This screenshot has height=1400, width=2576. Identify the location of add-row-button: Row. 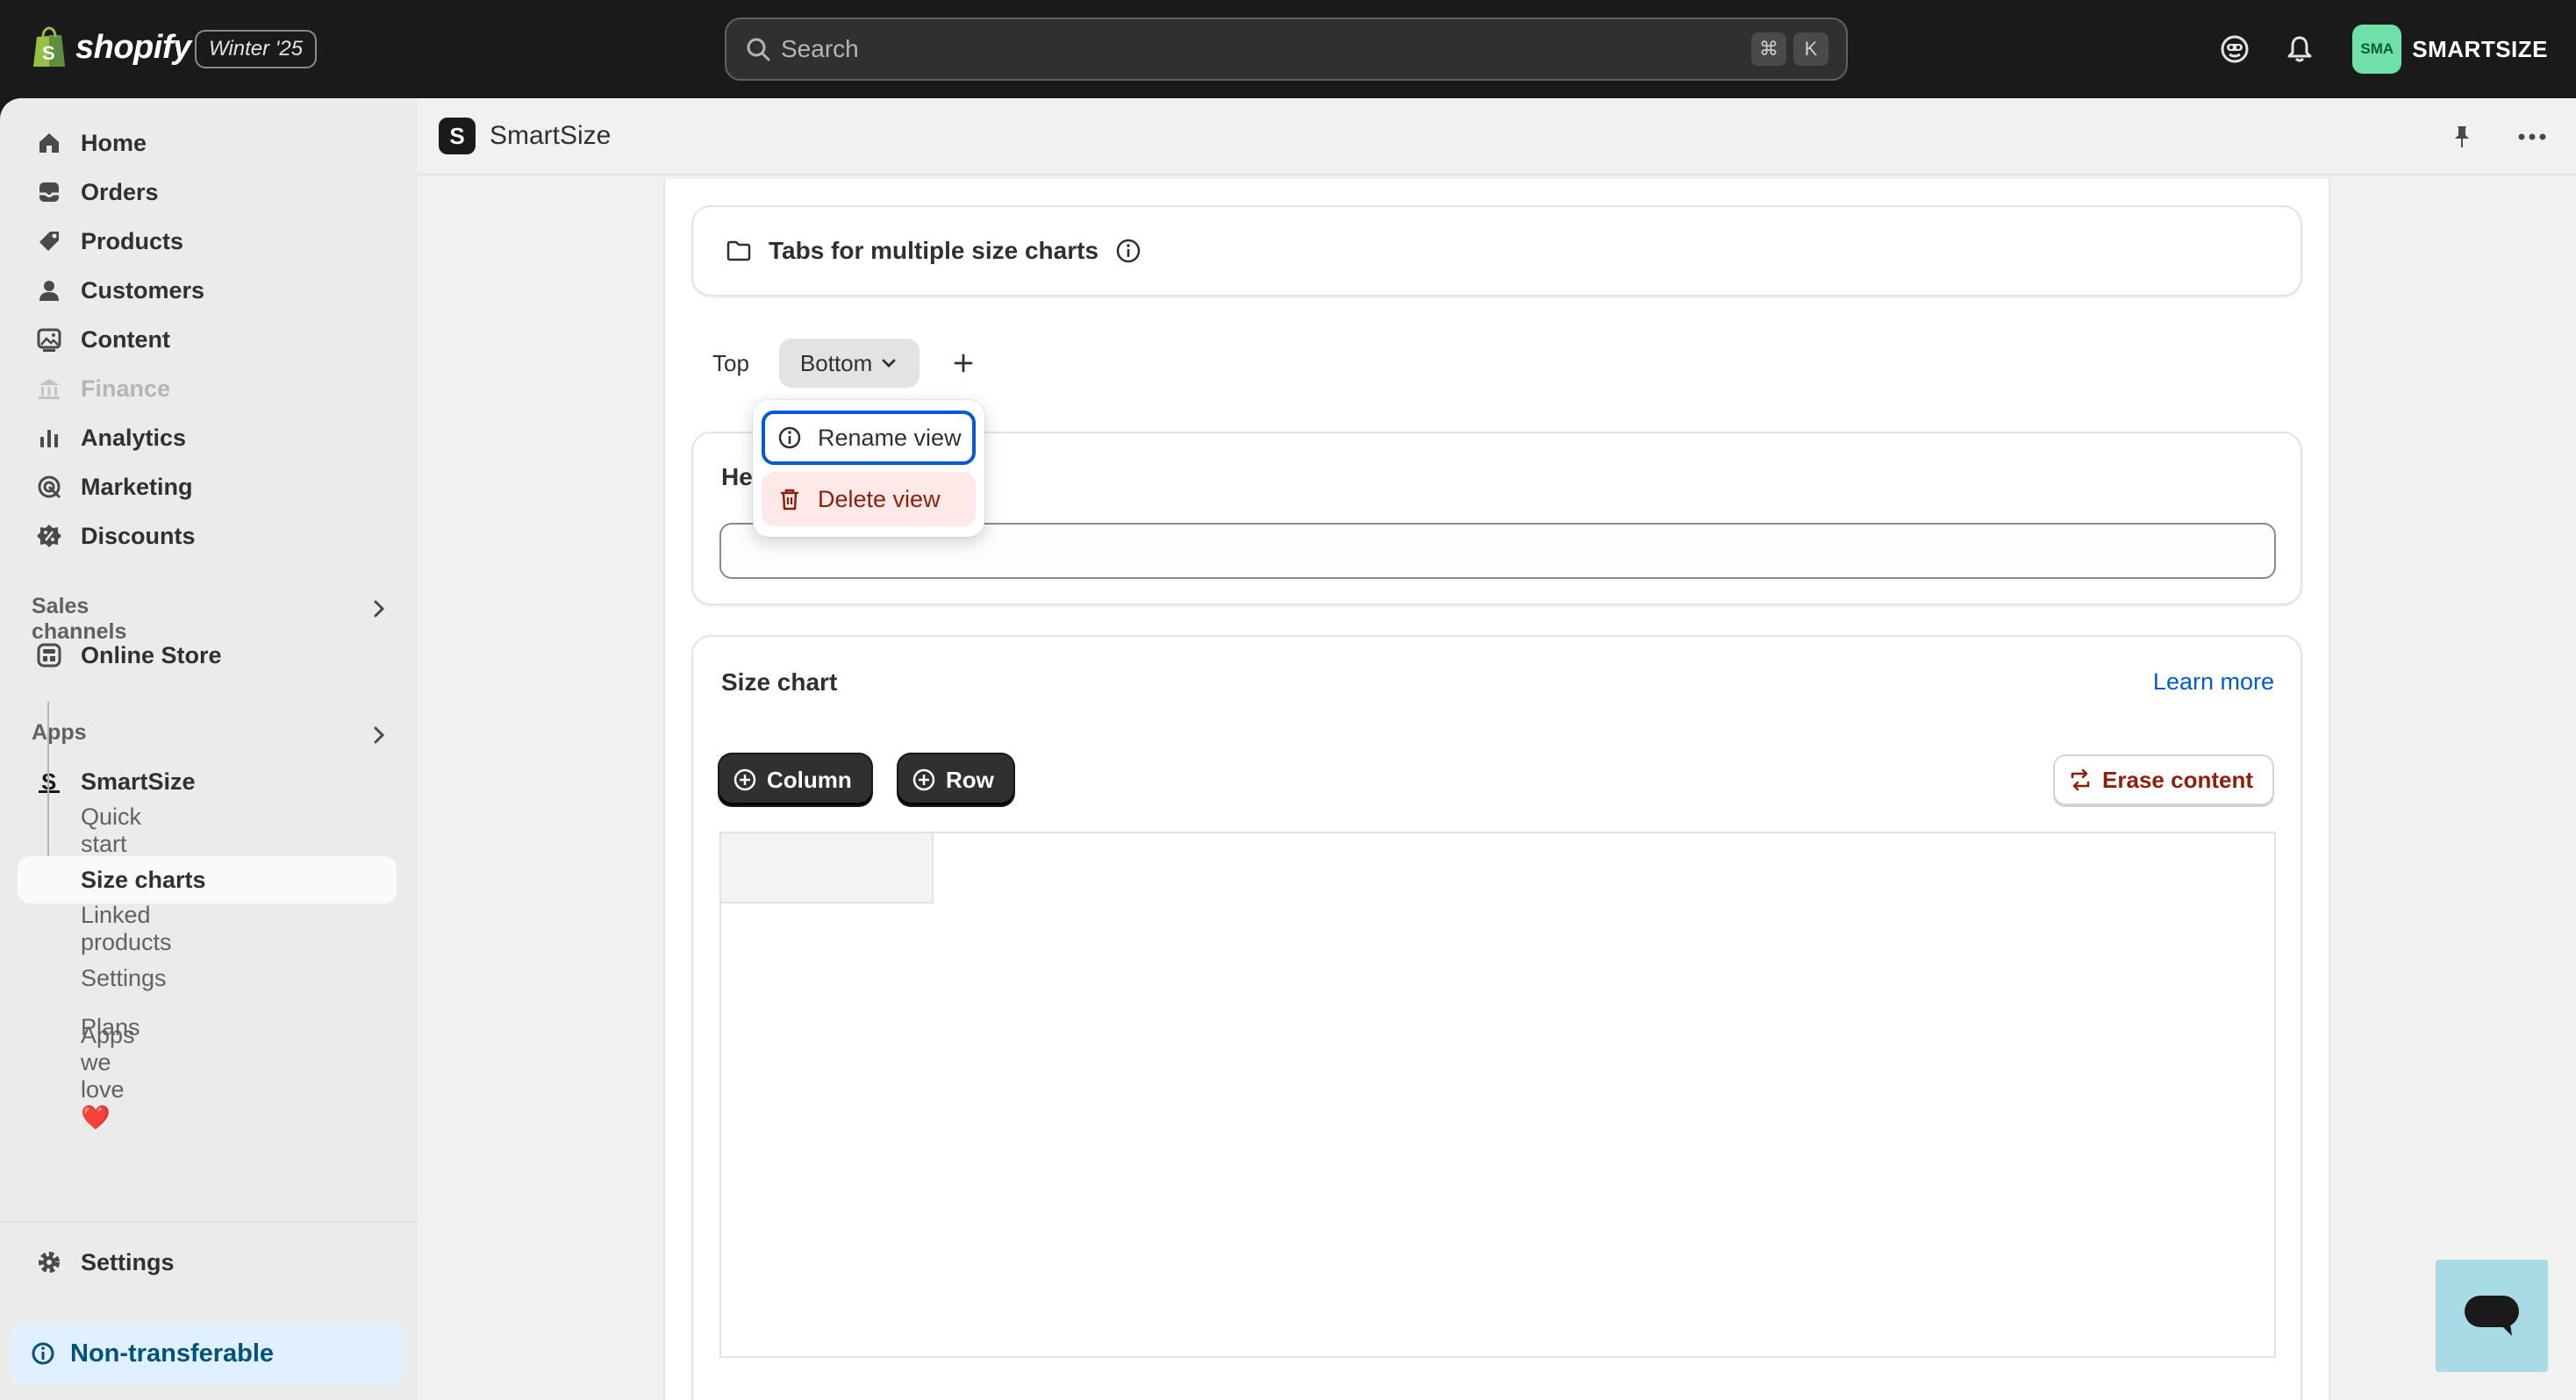
(955, 779).